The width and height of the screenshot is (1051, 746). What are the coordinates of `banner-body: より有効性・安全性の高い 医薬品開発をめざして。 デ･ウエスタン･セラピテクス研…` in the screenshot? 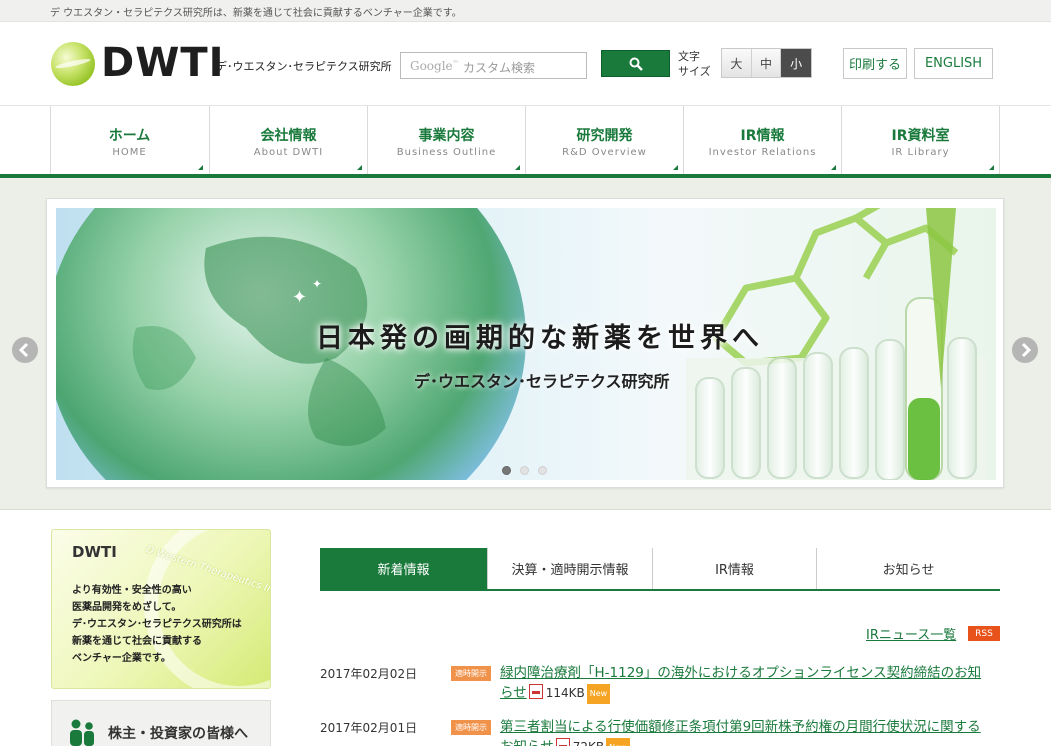 It's located at (157, 624).